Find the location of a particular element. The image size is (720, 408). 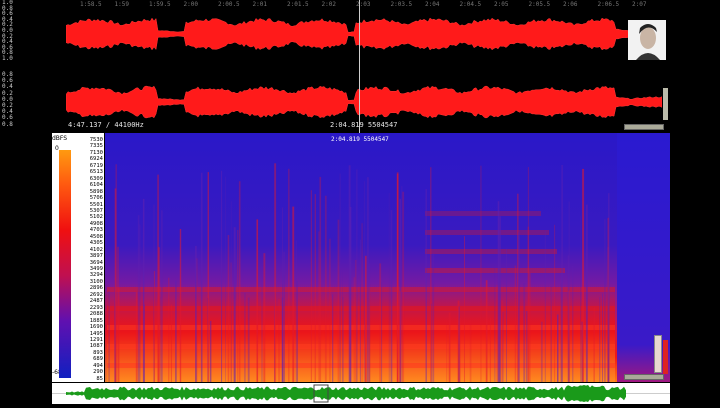

frequency-label: 3499 is located at coordinates (96, 269).